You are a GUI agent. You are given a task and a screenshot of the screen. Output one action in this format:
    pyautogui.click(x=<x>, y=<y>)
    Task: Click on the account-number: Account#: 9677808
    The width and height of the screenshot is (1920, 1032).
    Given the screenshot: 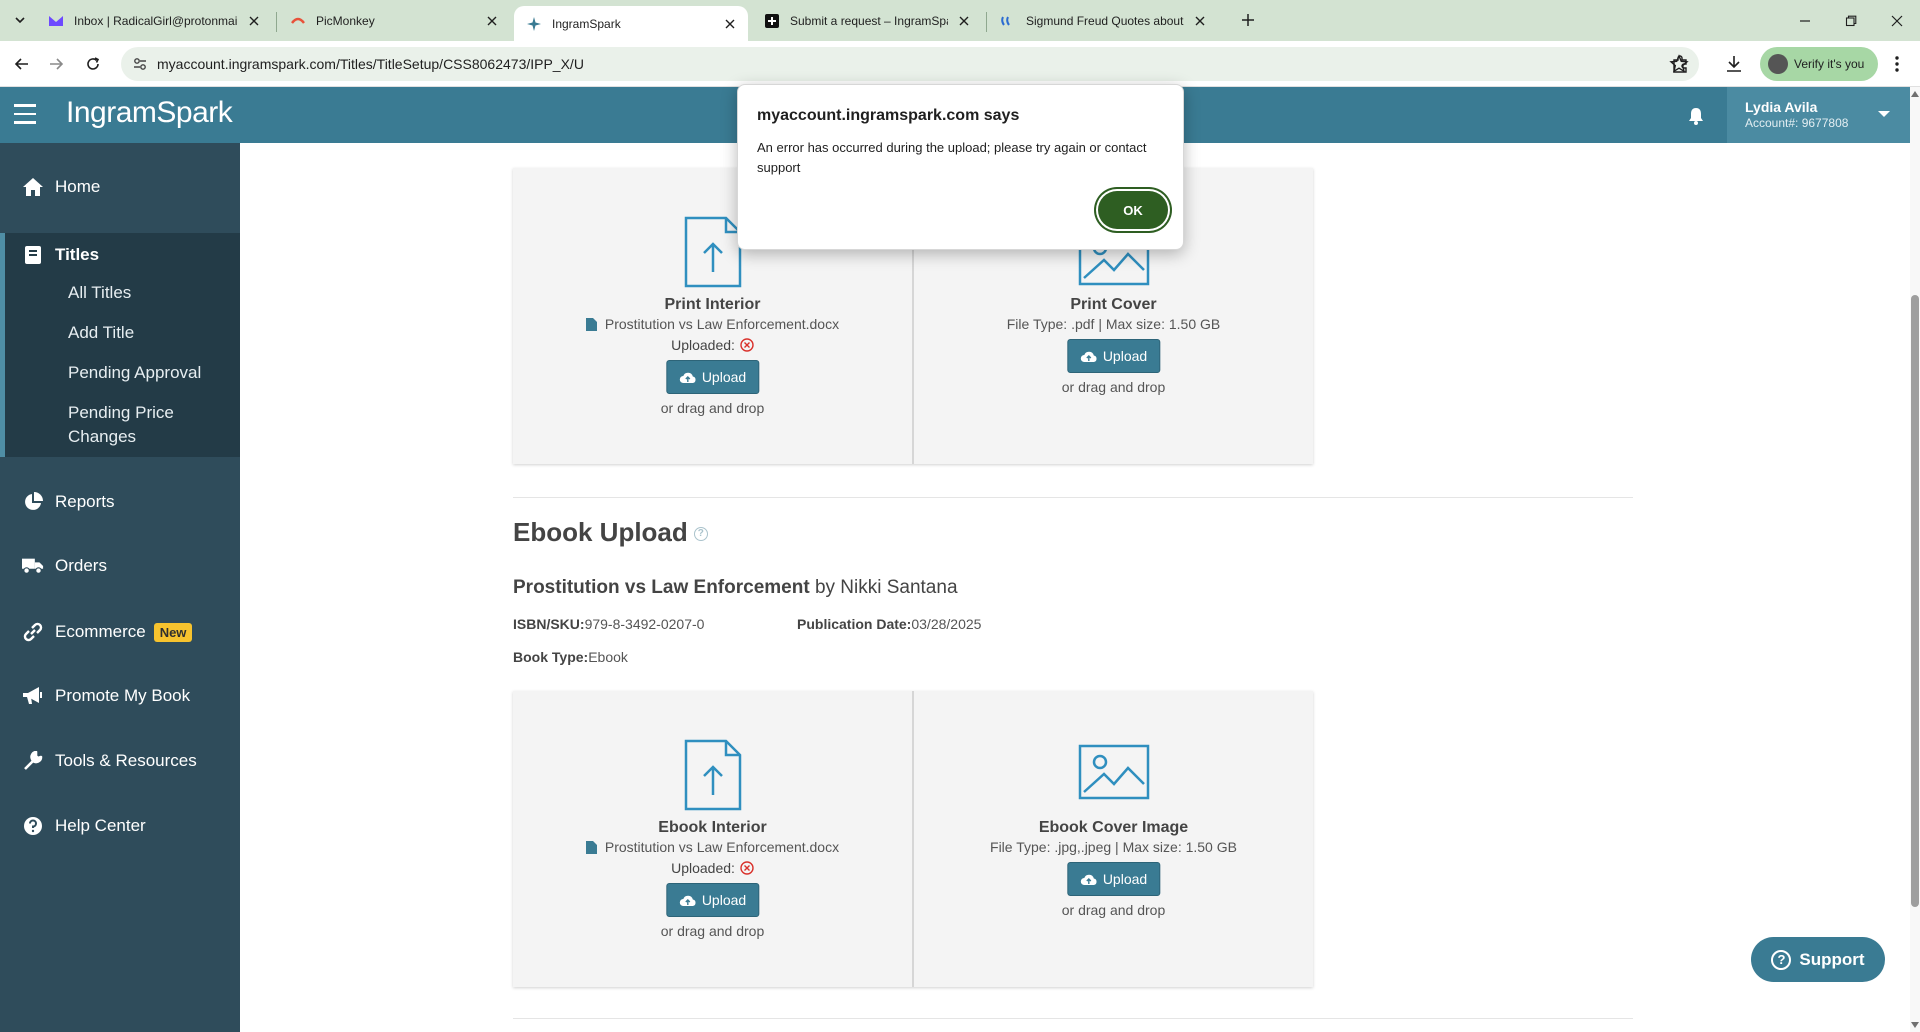 What is the action you would take?
    pyautogui.click(x=1797, y=123)
    